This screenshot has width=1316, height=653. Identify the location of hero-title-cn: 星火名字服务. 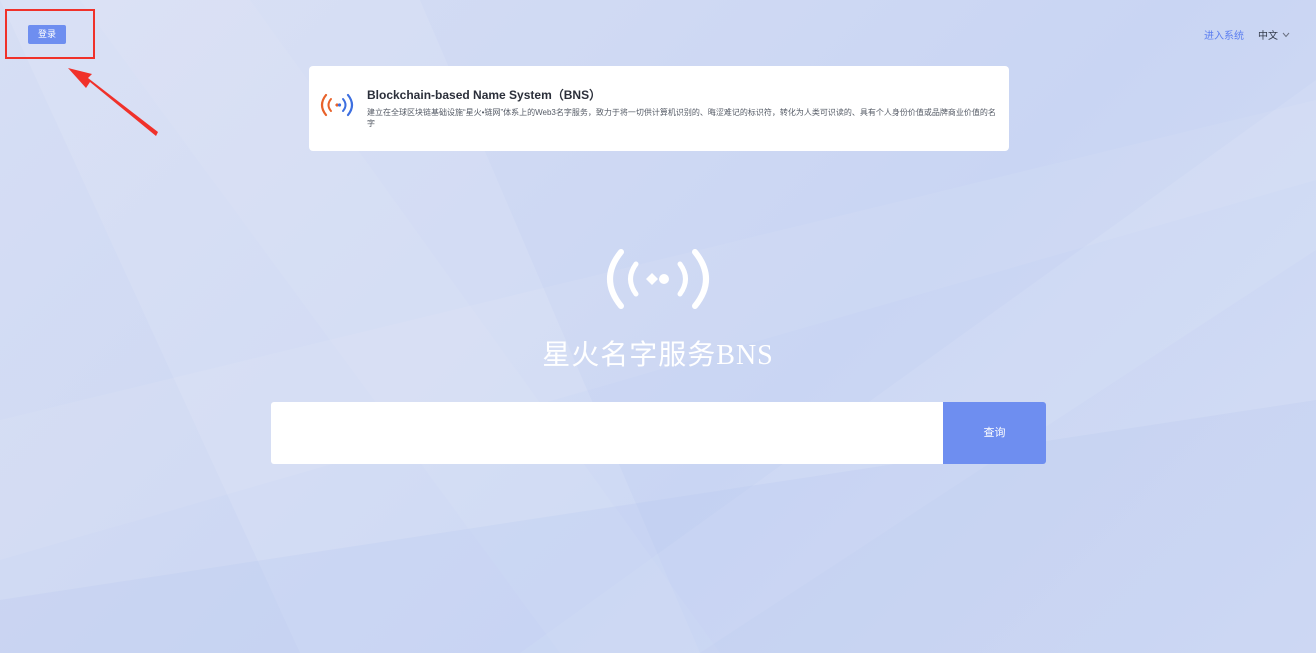
(629, 354).